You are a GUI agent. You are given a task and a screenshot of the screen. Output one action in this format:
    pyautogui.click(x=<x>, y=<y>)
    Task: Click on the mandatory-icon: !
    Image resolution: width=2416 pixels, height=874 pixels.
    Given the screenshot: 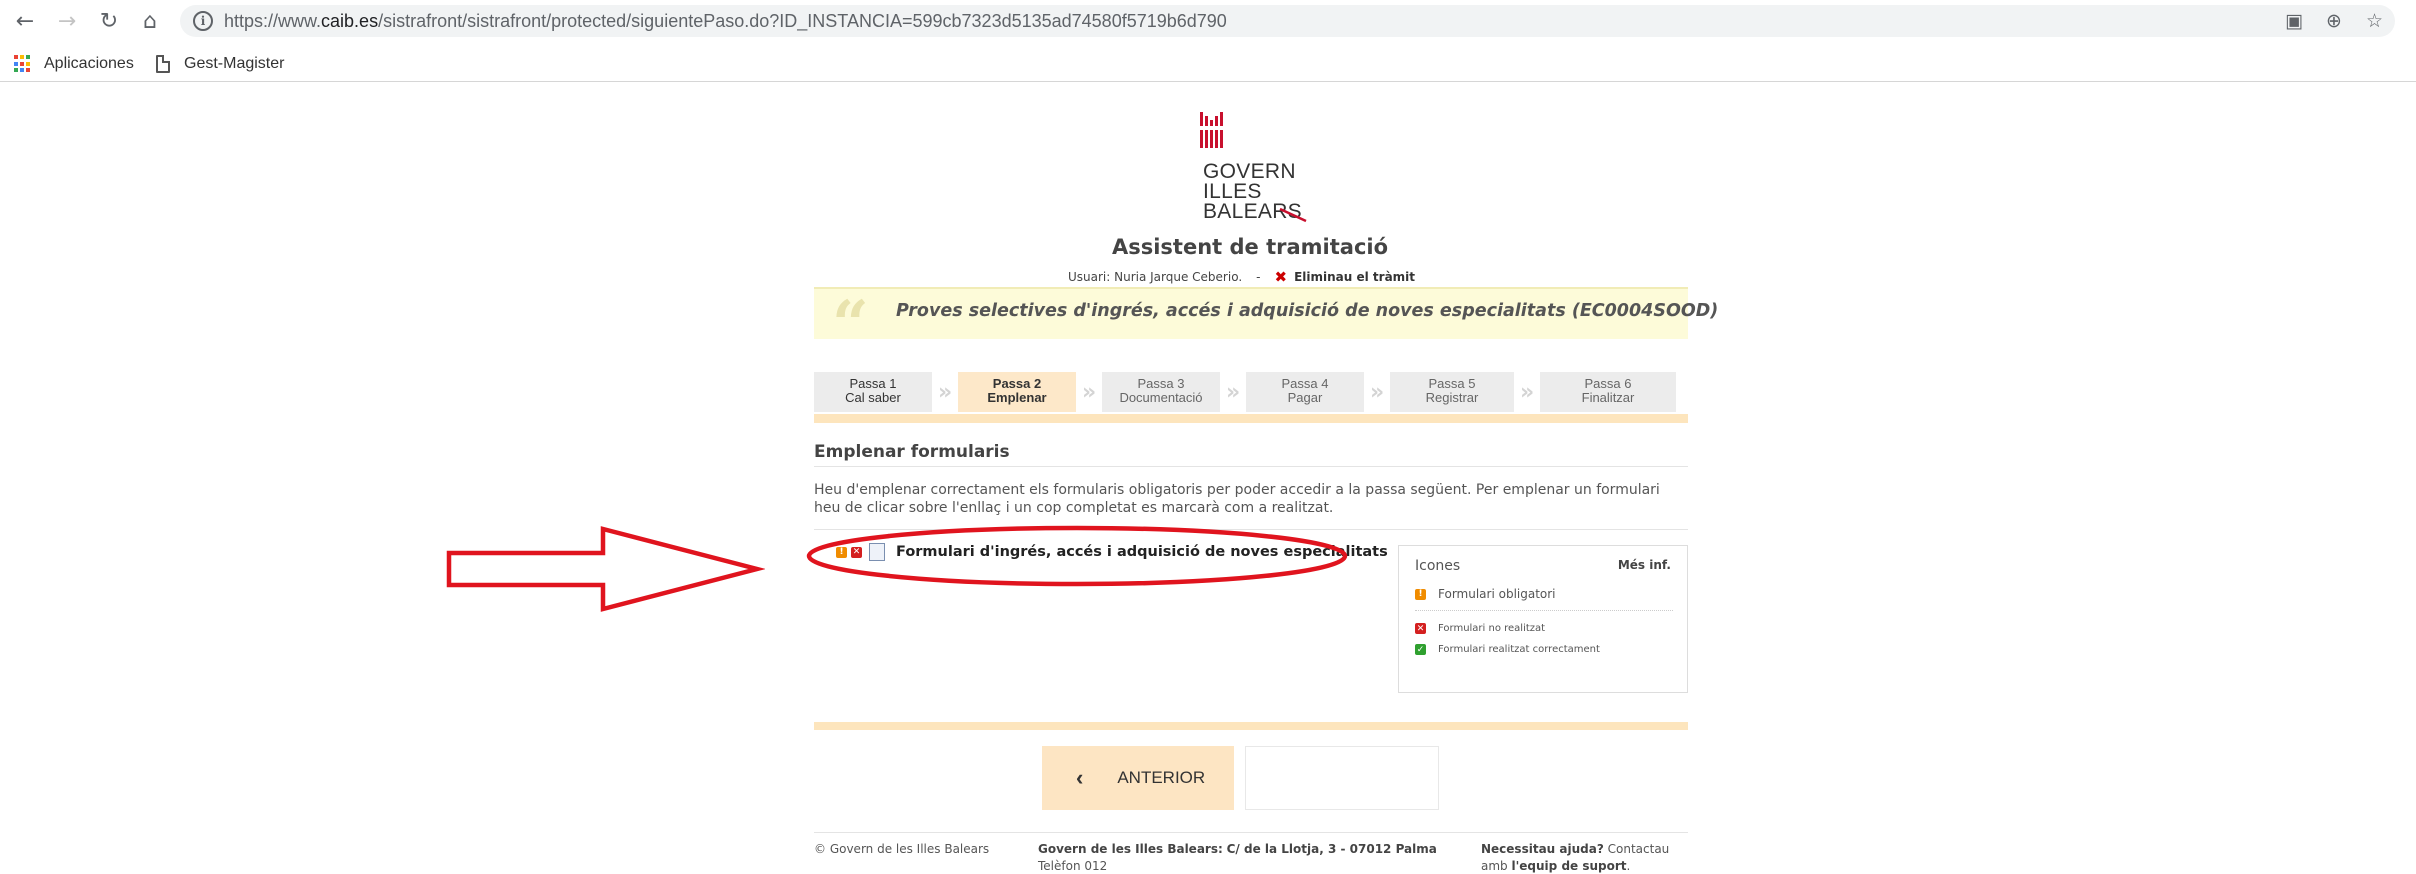 What is the action you would take?
    pyautogui.click(x=1420, y=594)
    